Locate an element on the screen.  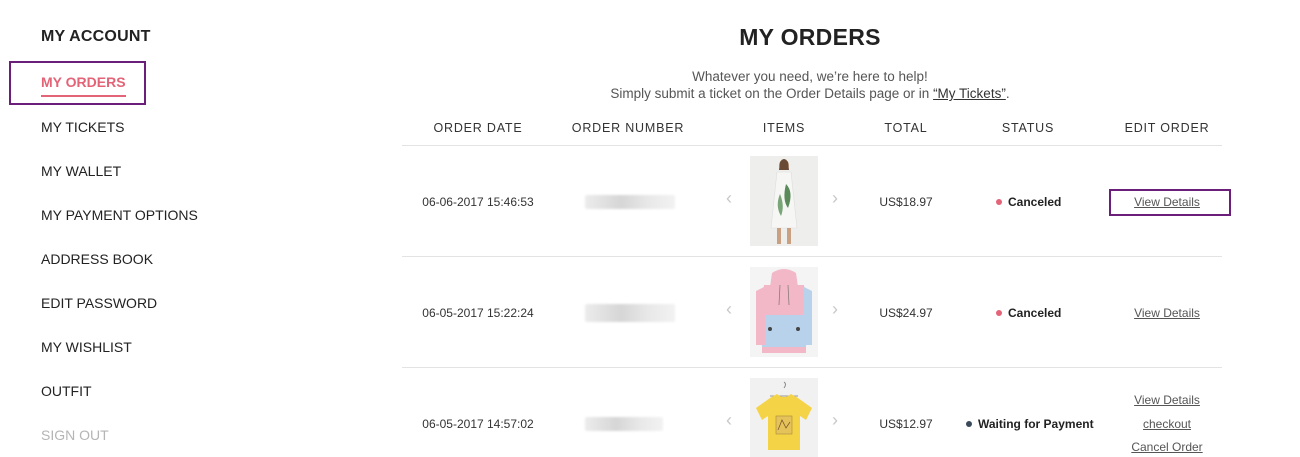
sidebar-item-outfit: OUTFIT is located at coordinates (66, 391).